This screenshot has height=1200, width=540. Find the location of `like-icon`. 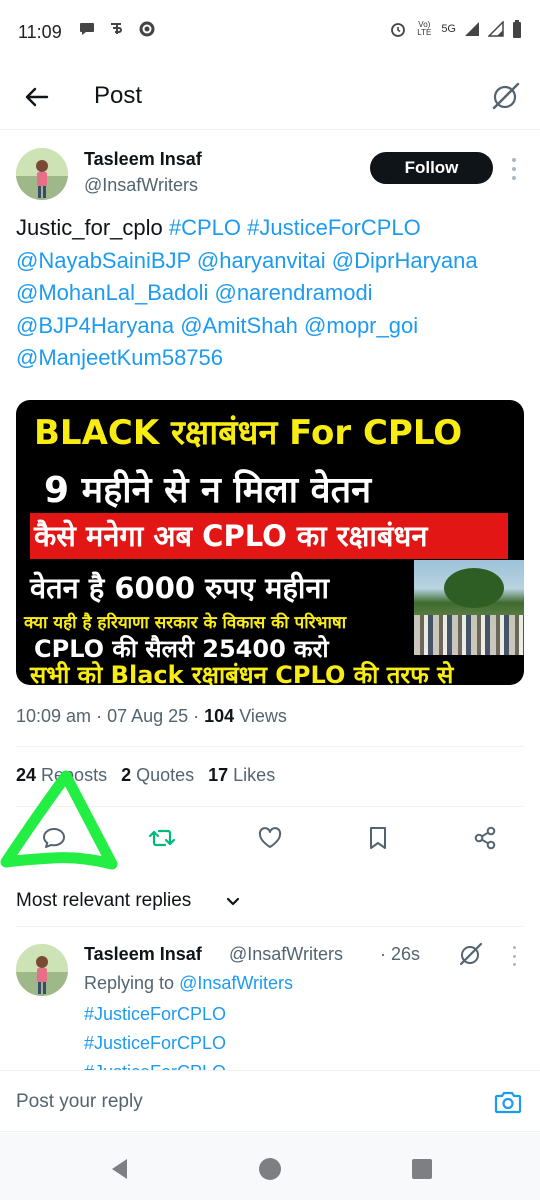

like-icon is located at coordinates (270, 838).